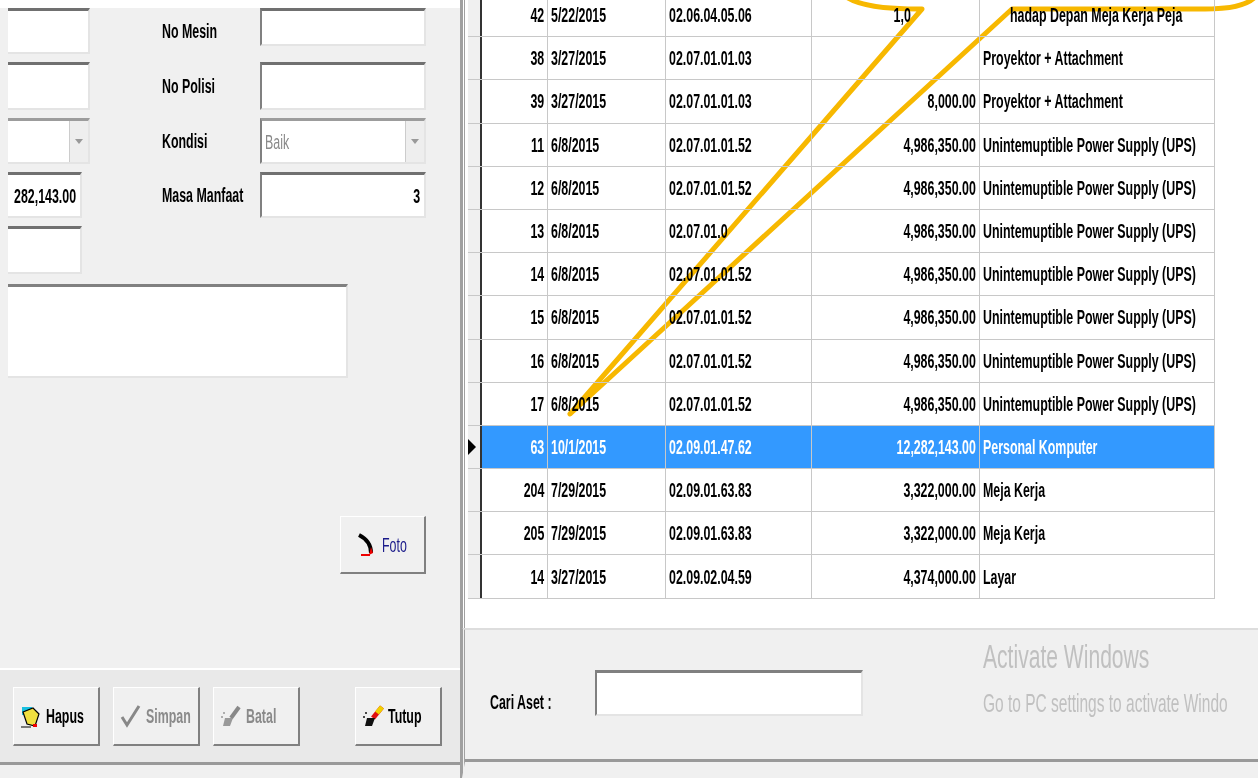  What do you see at coordinates (398, 716) in the screenshot?
I see `action-button: Tutup` at bounding box center [398, 716].